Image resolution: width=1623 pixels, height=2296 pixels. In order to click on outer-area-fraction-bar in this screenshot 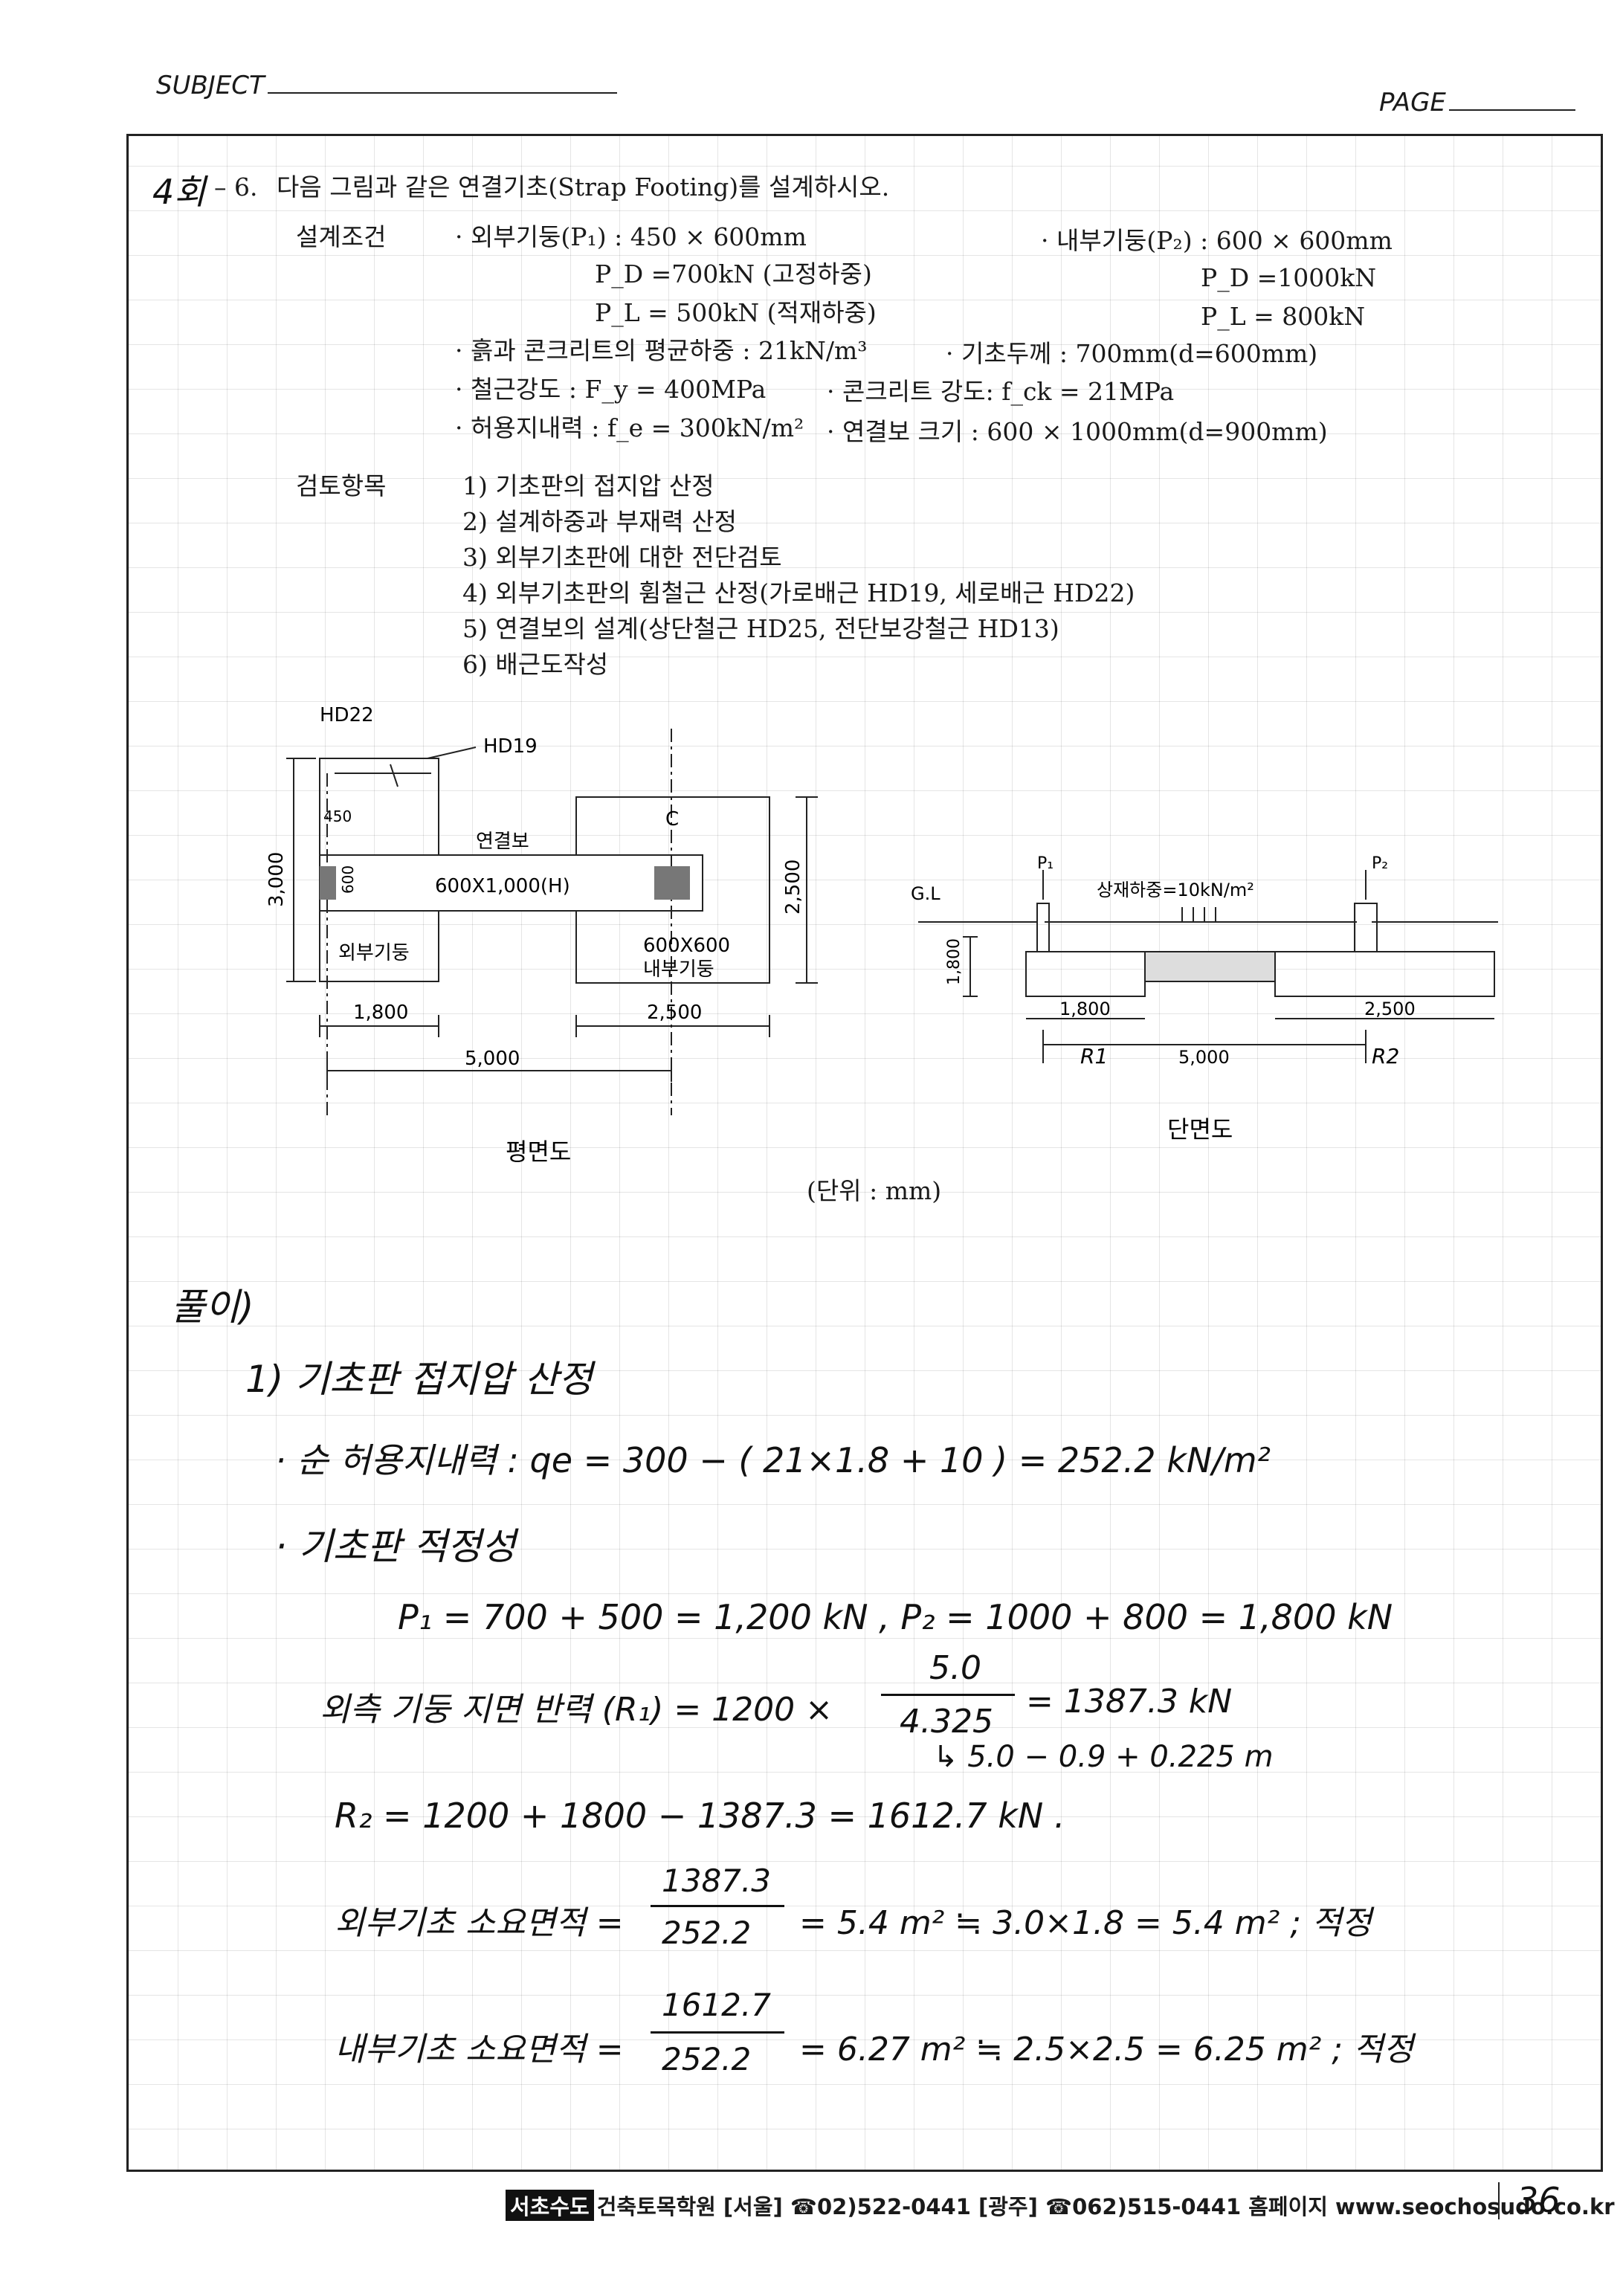, I will do `click(717, 1906)`.